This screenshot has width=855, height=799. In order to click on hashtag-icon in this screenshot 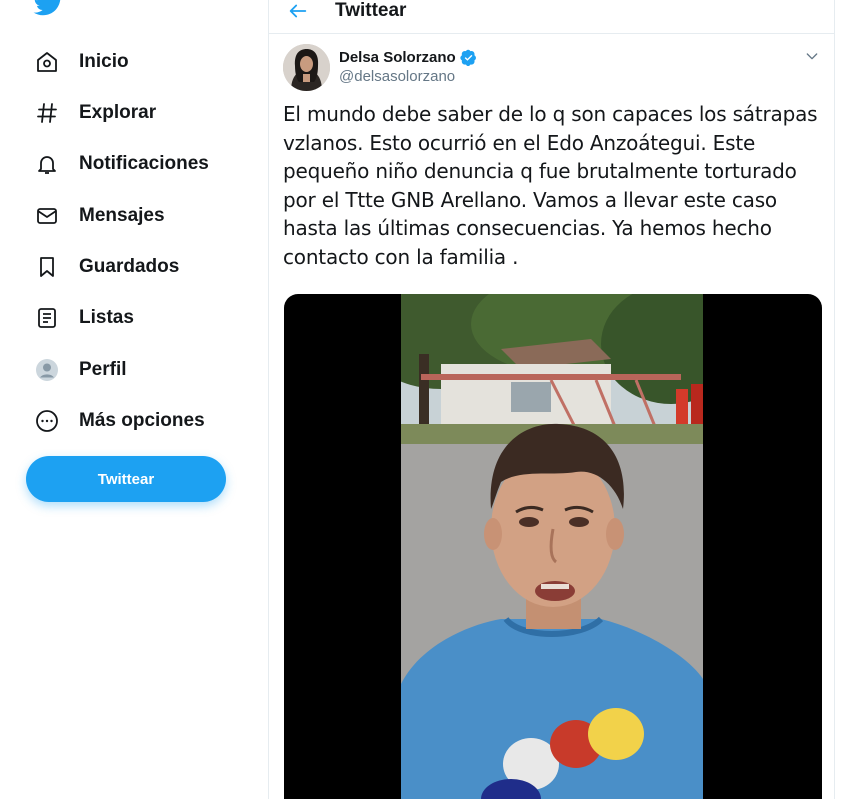, I will do `click(47, 113)`.